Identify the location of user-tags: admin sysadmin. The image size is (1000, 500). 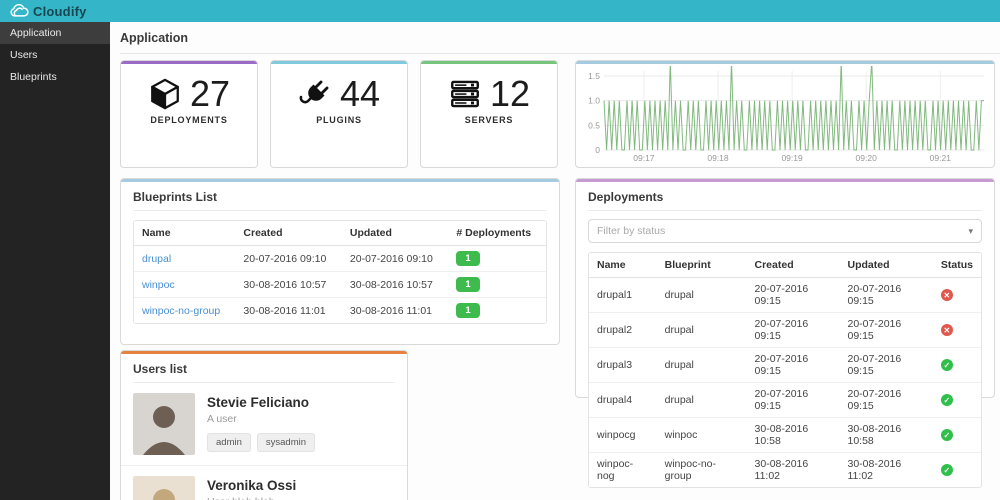
(261, 442).